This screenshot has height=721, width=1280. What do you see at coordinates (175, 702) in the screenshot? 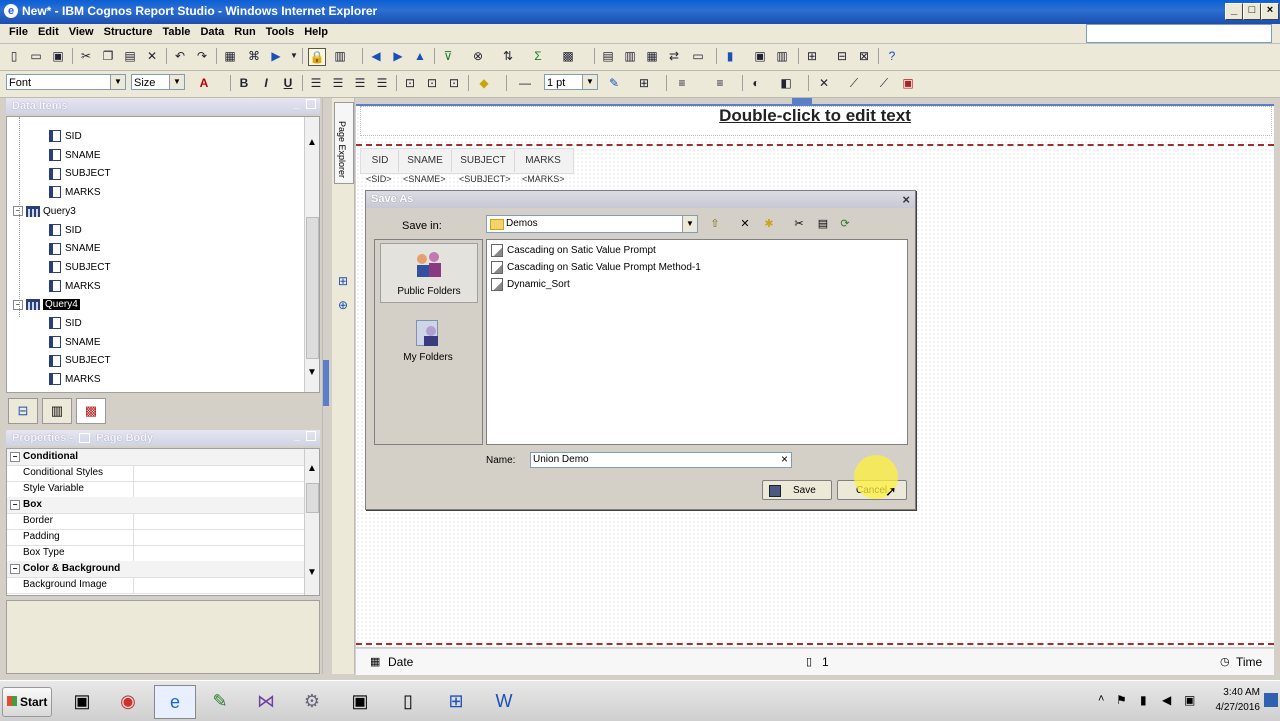
I see `internet-explorer-taskbar-icon: e` at bounding box center [175, 702].